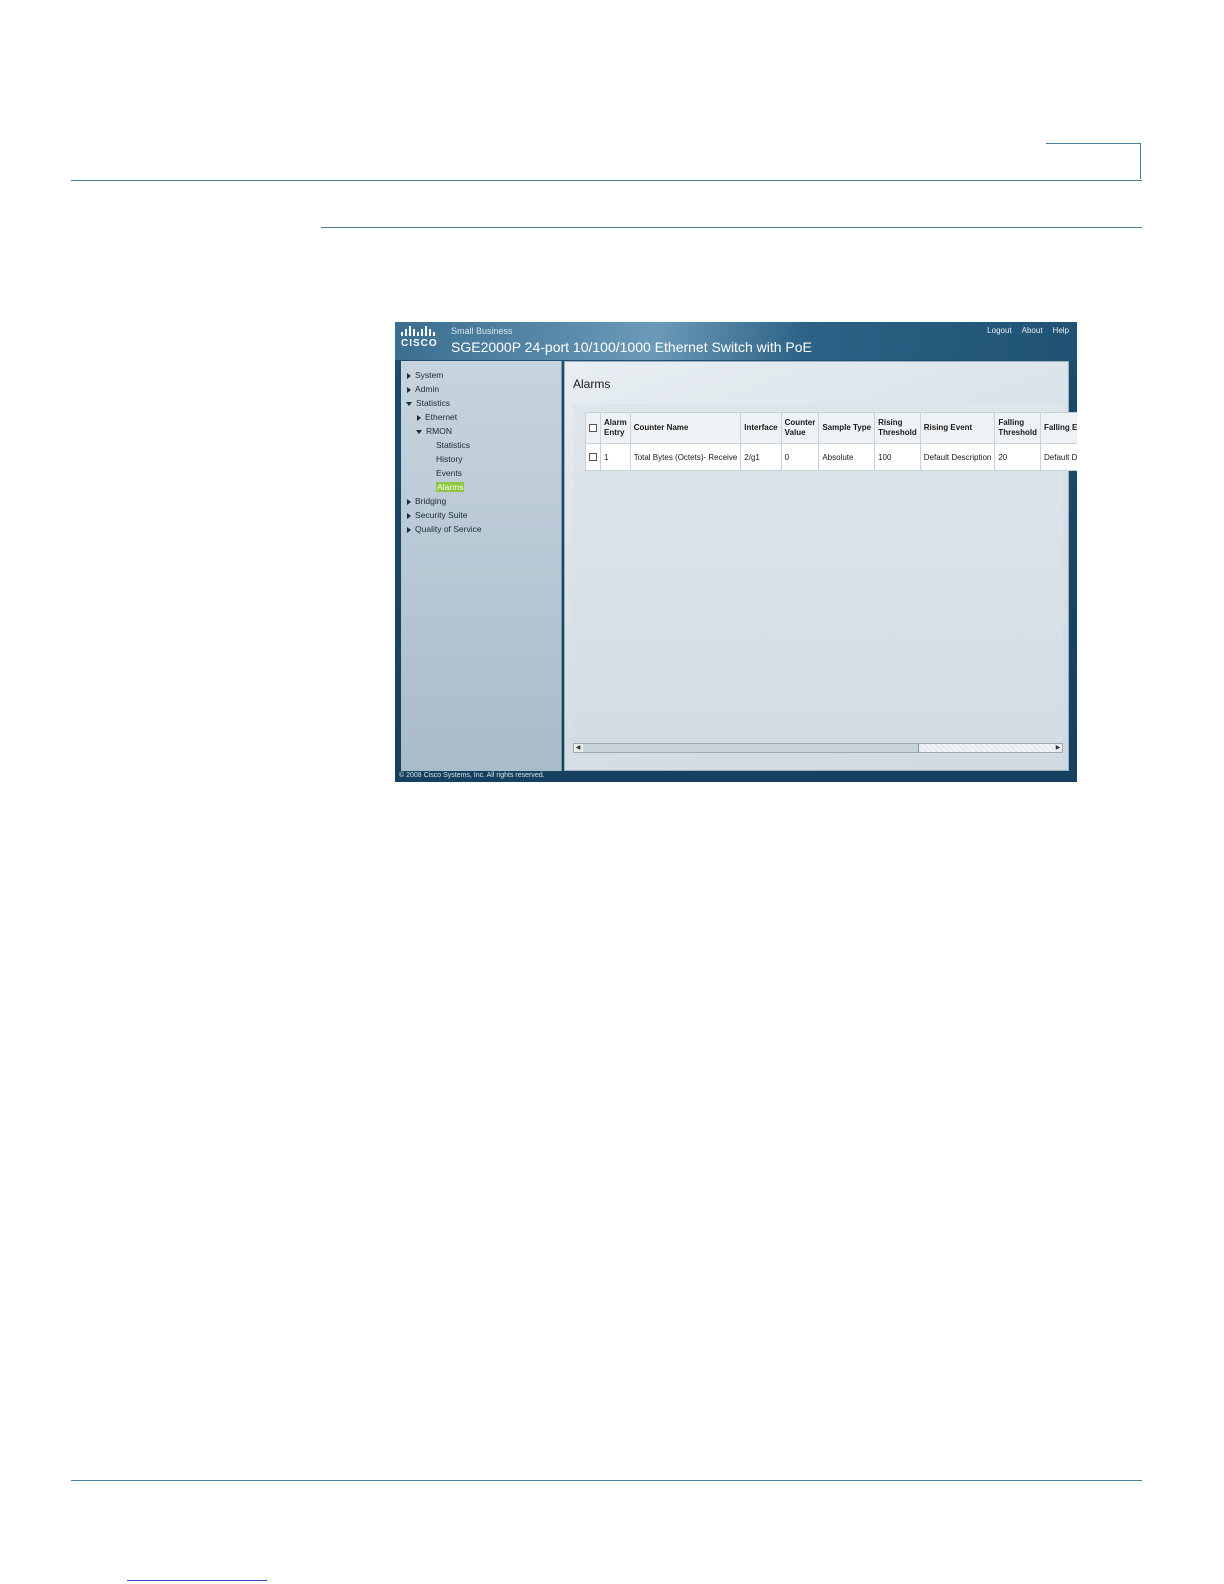 Image resolution: width=1224 pixels, height=1584 pixels. What do you see at coordinates (957, 428) in the screenshot?
I see `column-header: Rising Event` at bounding box center [957, 428].